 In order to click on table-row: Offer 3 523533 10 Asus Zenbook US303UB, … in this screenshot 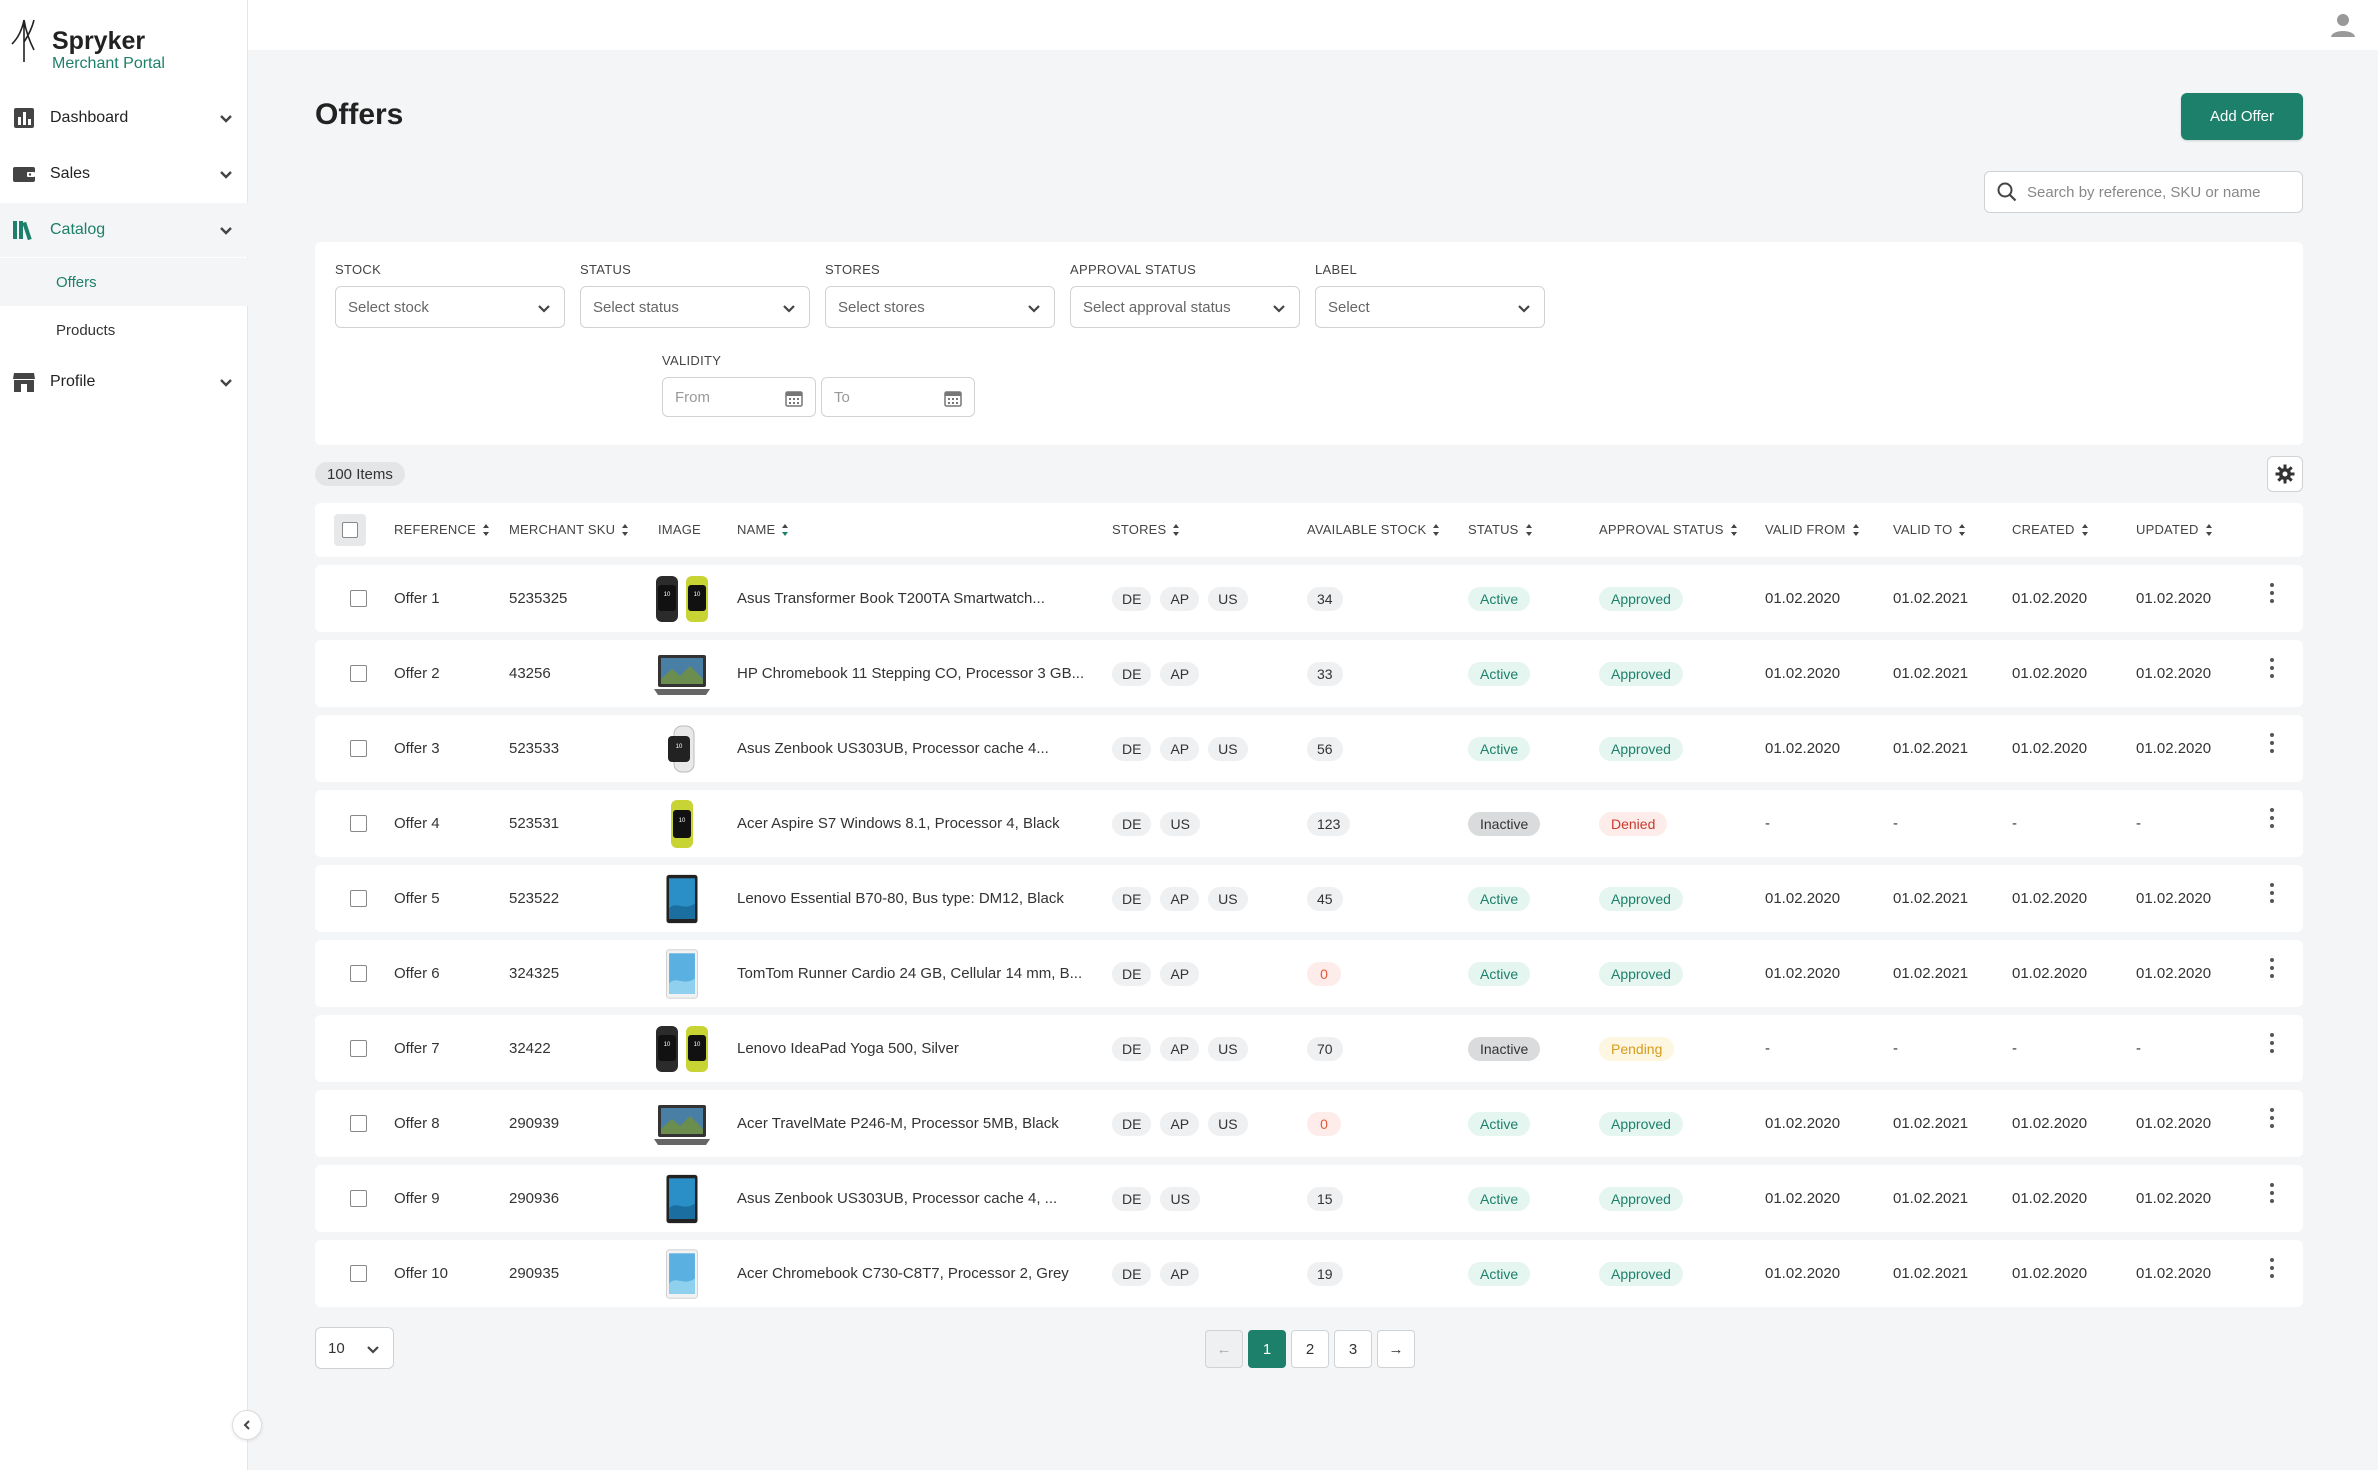, I will do `click(1309, 748)`.